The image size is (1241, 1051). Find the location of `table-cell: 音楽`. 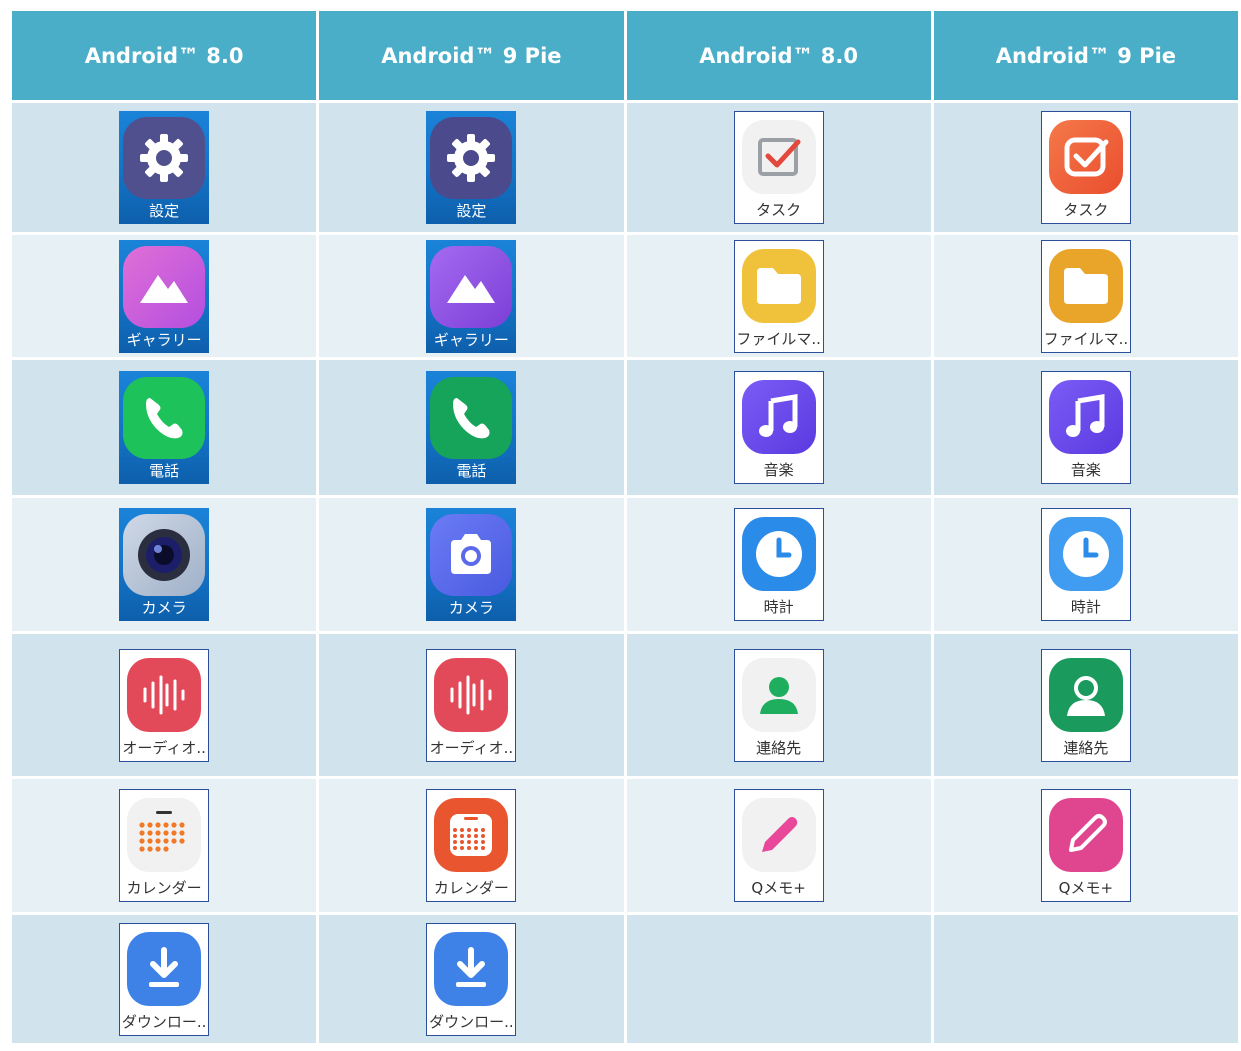

table-cell: 音楽 is located at coordinates (1085, 427).